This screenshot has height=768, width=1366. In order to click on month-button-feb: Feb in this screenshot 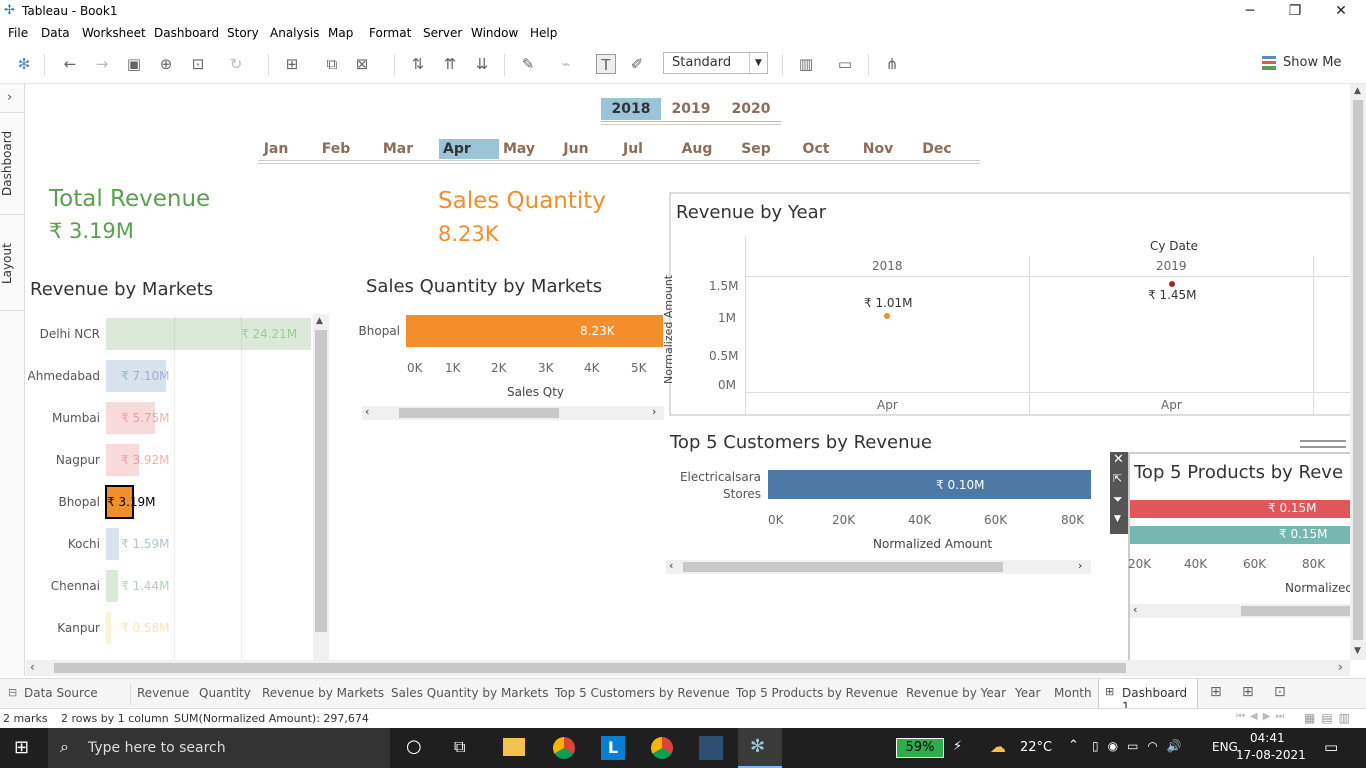, I will do `click(336, 149)`.